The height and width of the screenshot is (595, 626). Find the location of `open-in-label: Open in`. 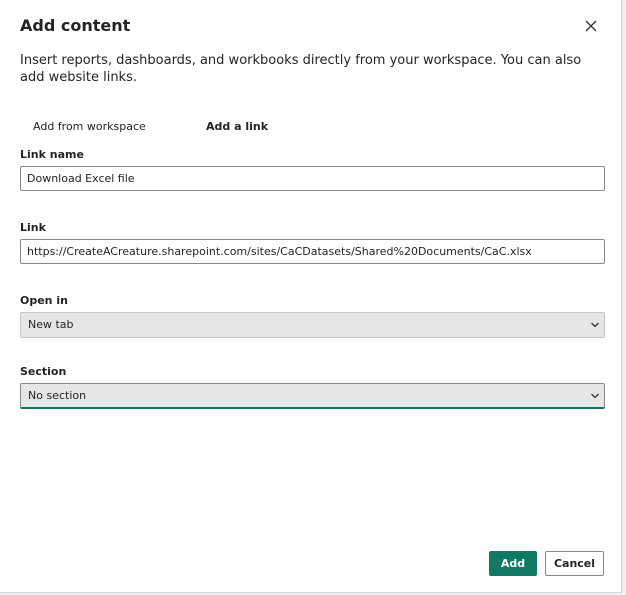

open-in-label: Open in is located at coordinates (44, 300).